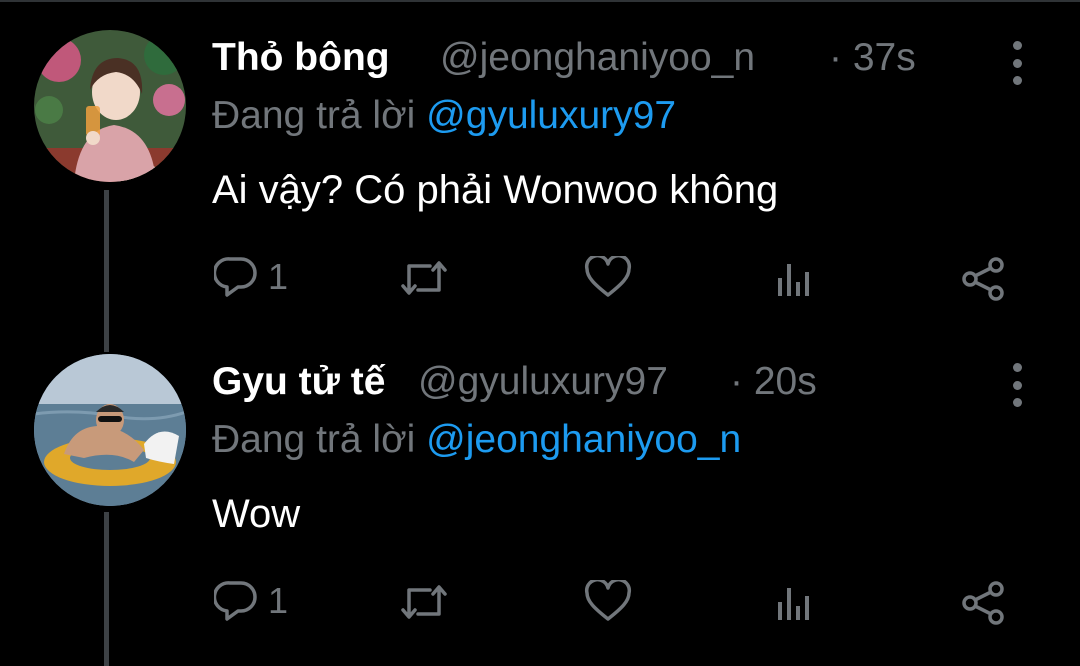 This screenshot has height=666, width=1080. What do you see at coordinates (597, 58) in the screenshot?
I see `handle: @jeonghaniyoo_n` at bounding box center [597, 58].